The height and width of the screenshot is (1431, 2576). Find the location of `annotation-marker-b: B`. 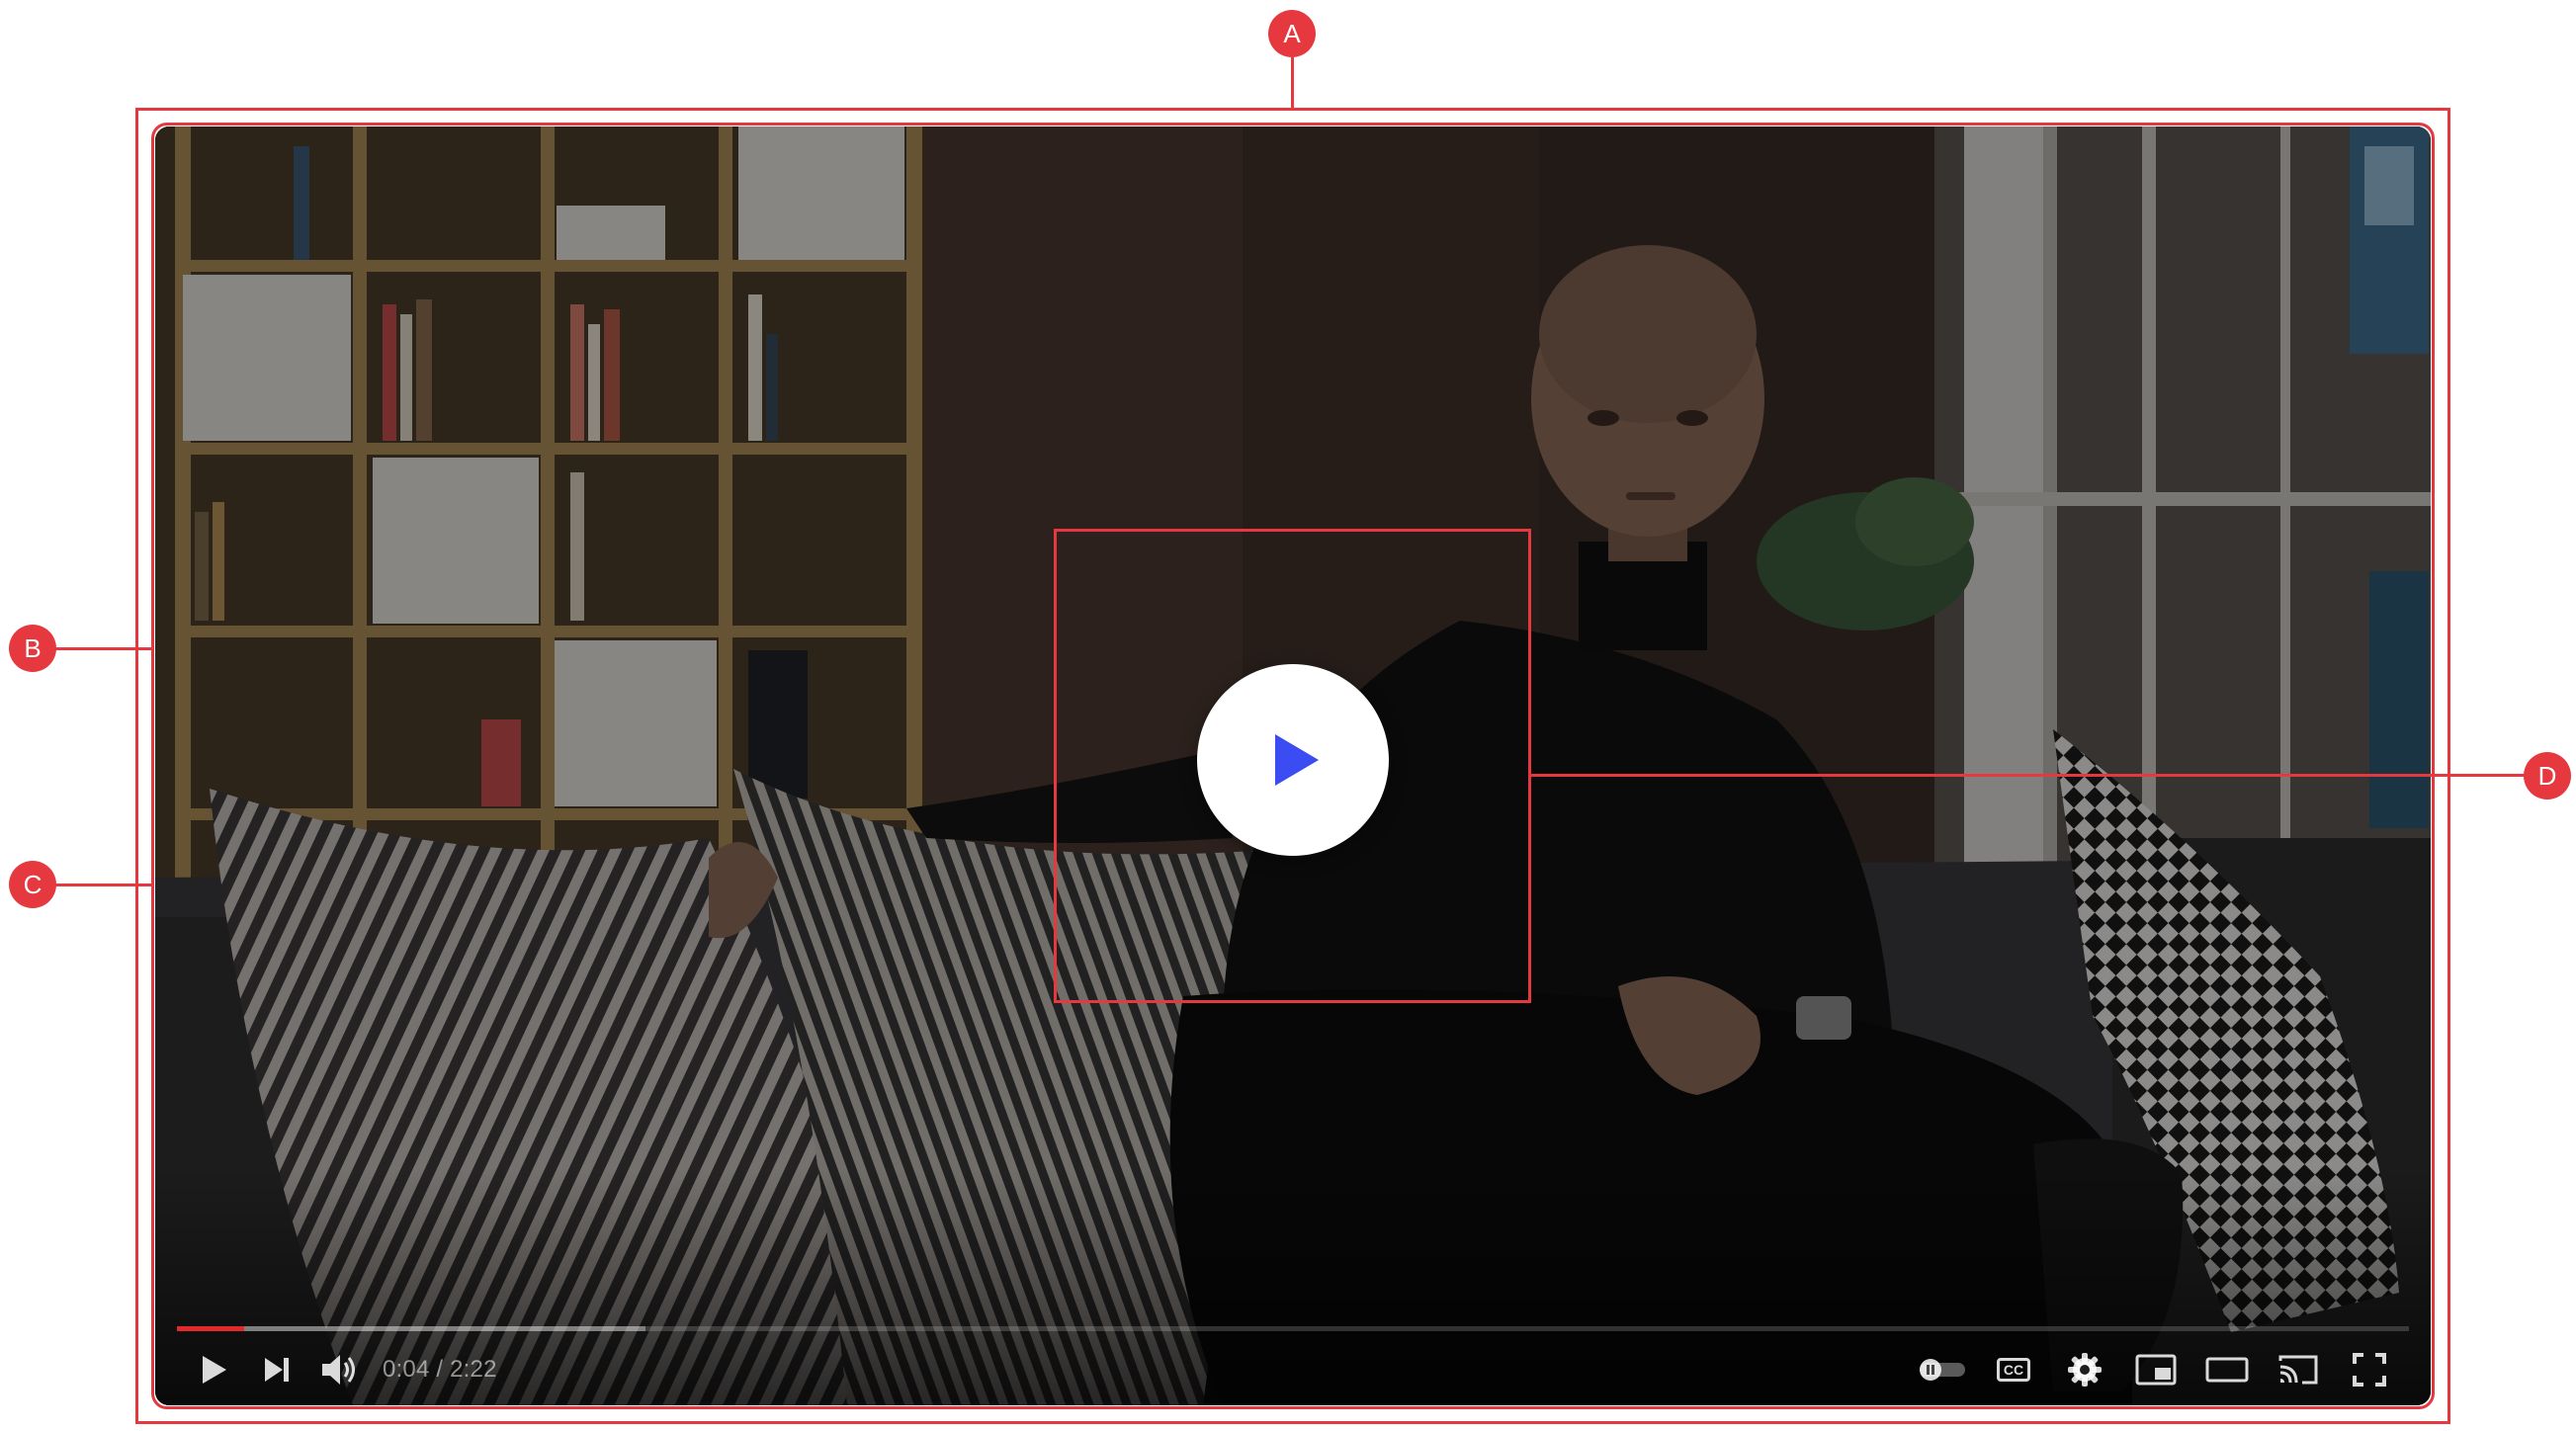

annotation-marker-b: B is located at coordinates (32, 648).